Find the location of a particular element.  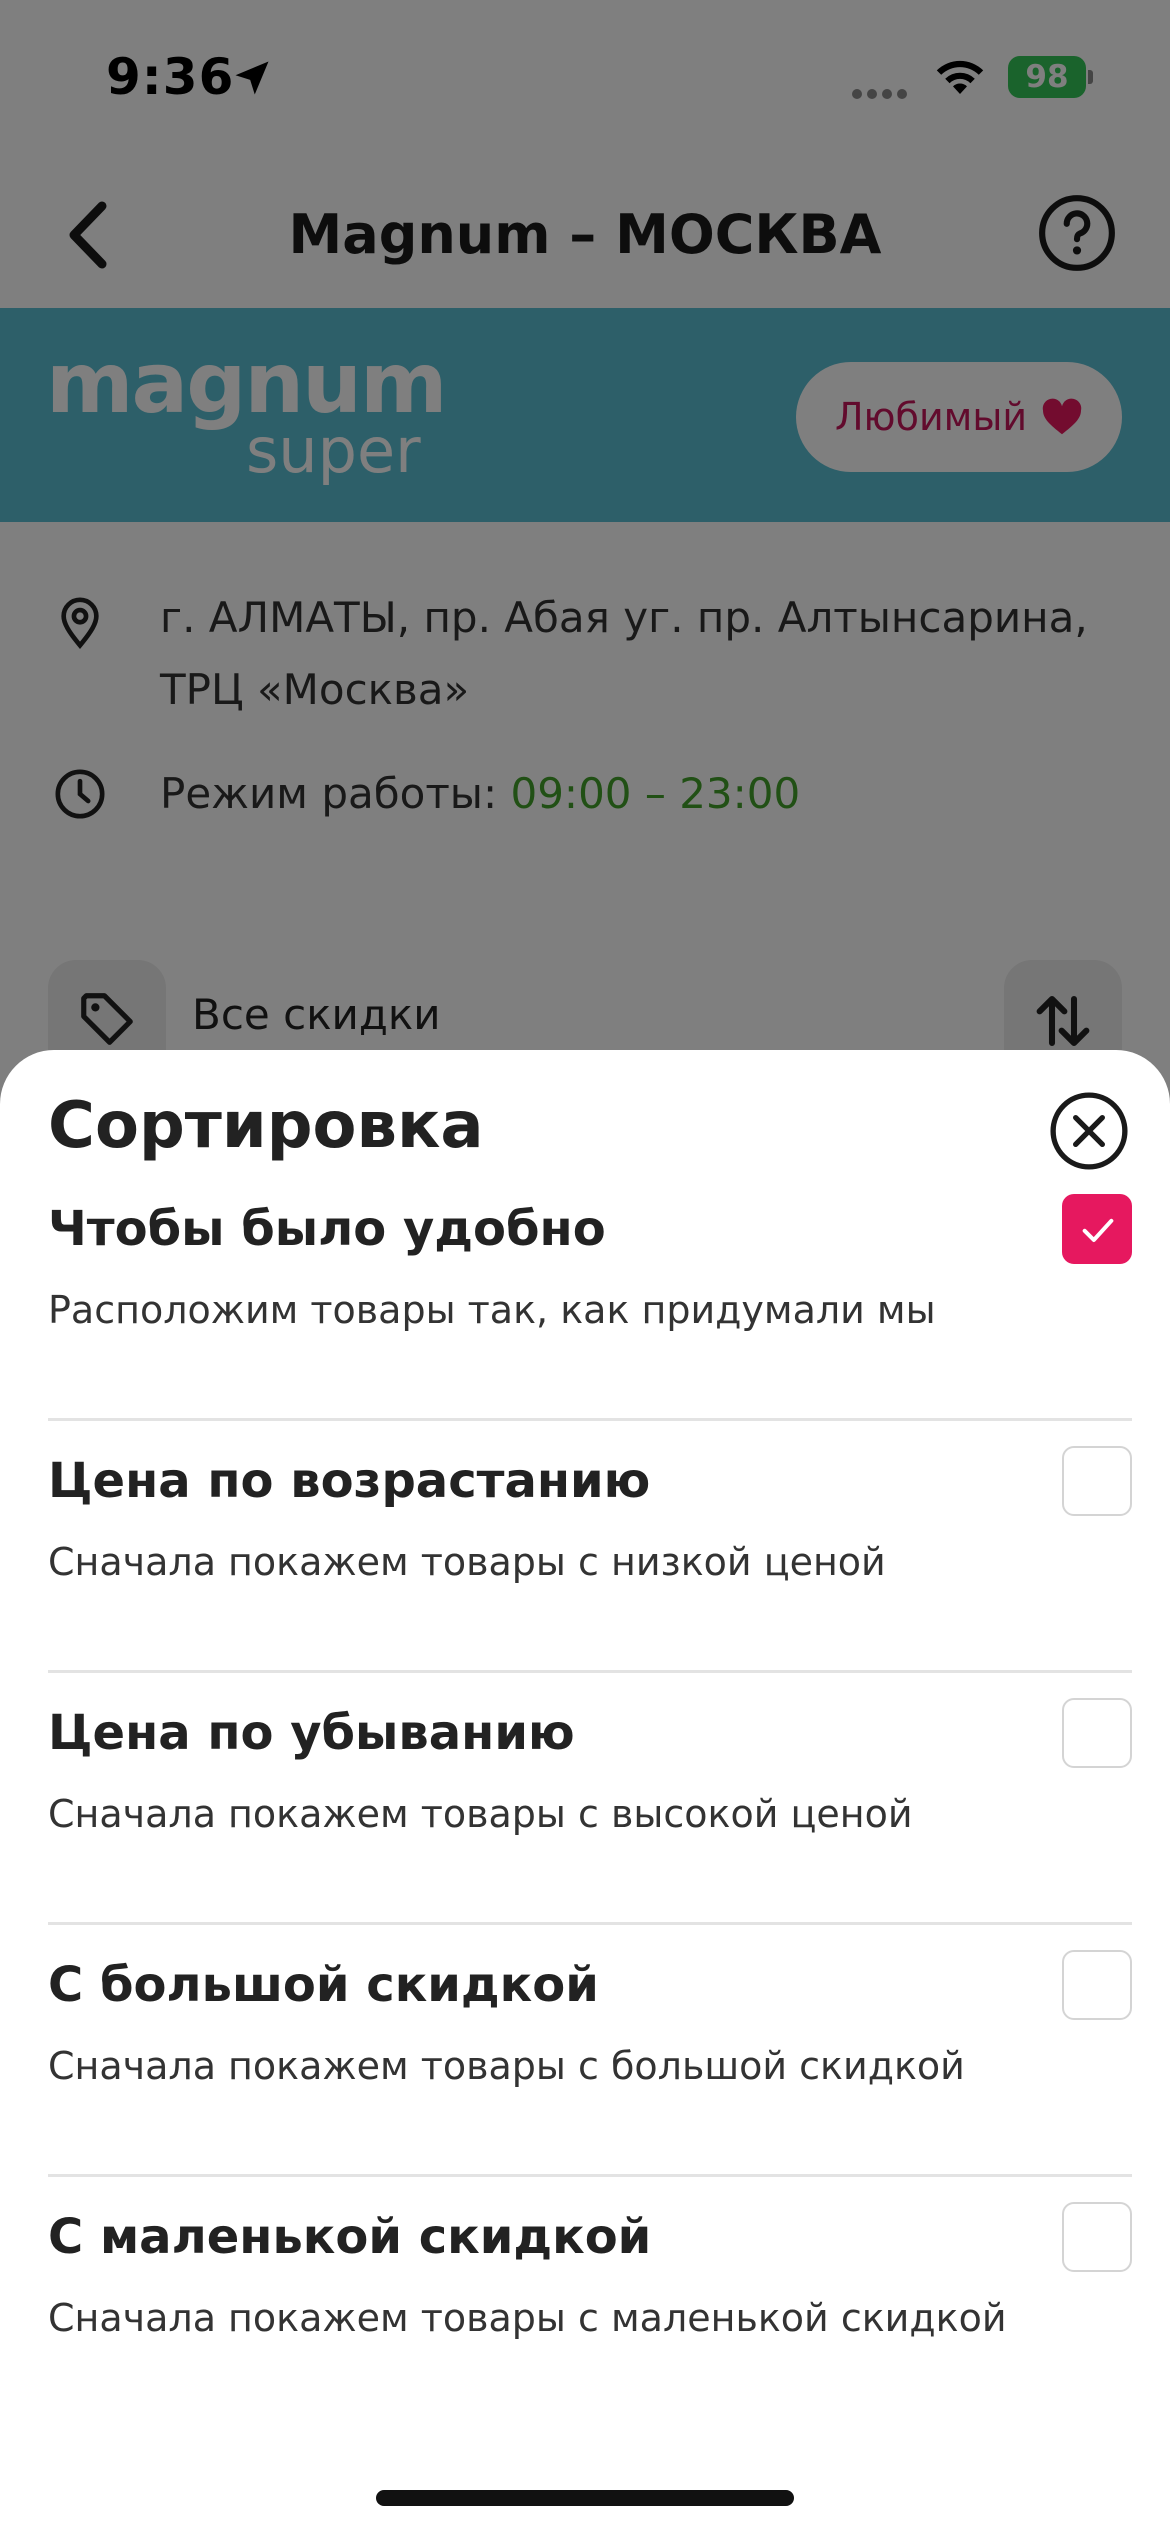

option-description: Сначала покажем товары с низкой ценой is located at coordinates (467, 1562).